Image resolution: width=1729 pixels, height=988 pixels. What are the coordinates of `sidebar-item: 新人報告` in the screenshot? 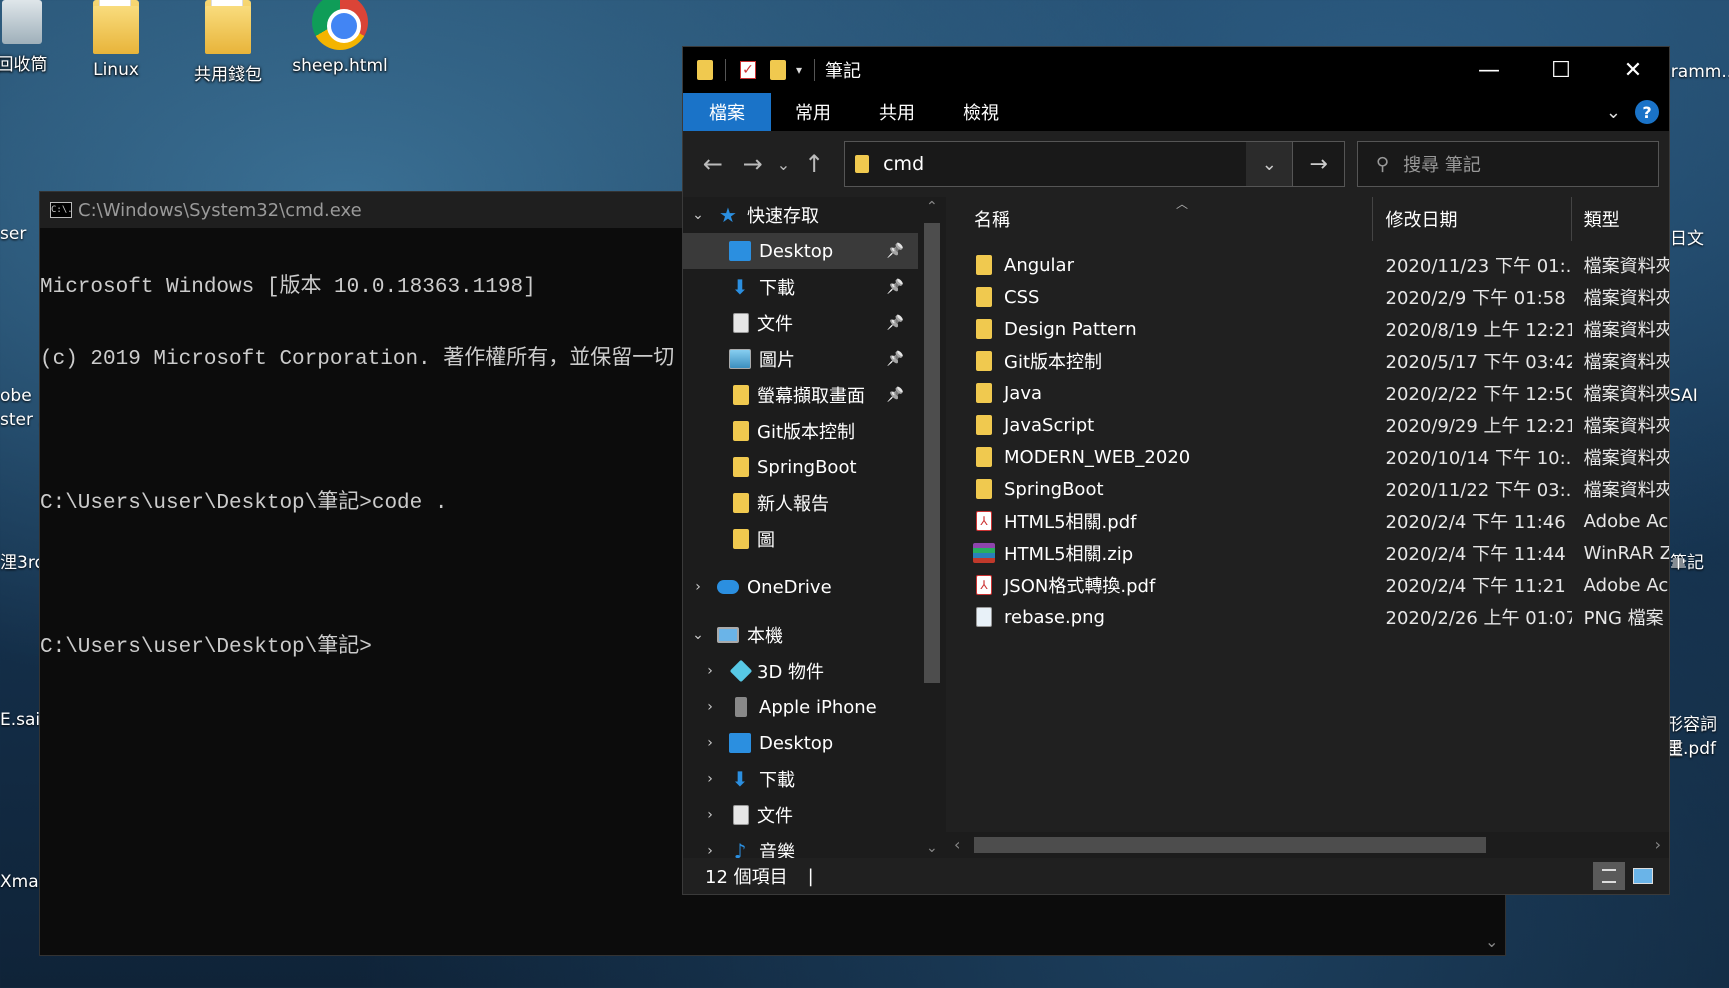 It's located at (800, 503).